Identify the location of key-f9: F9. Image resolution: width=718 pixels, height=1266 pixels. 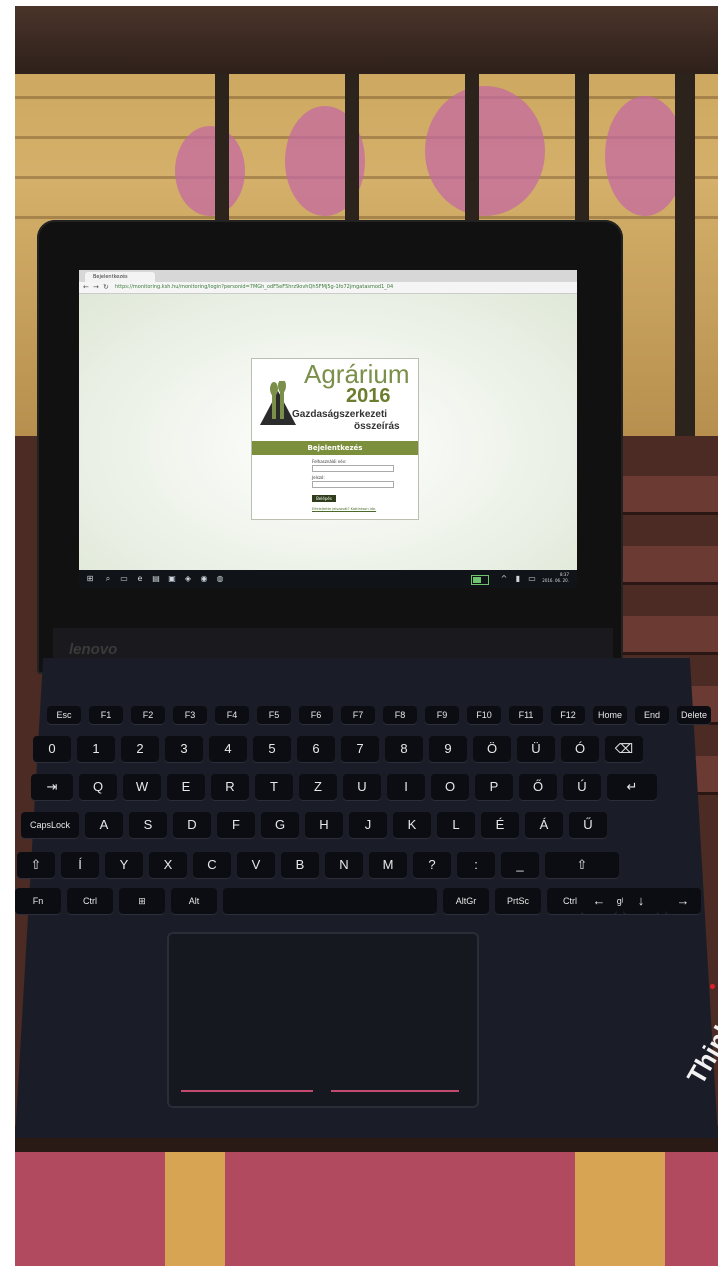
(442, 715).